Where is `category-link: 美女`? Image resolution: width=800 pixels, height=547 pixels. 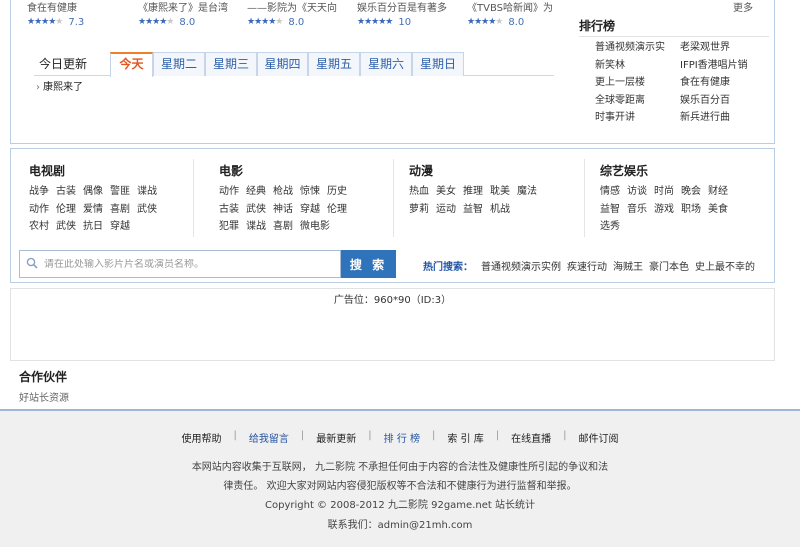 category-link: 美女 is located at coordinates (446, 192).